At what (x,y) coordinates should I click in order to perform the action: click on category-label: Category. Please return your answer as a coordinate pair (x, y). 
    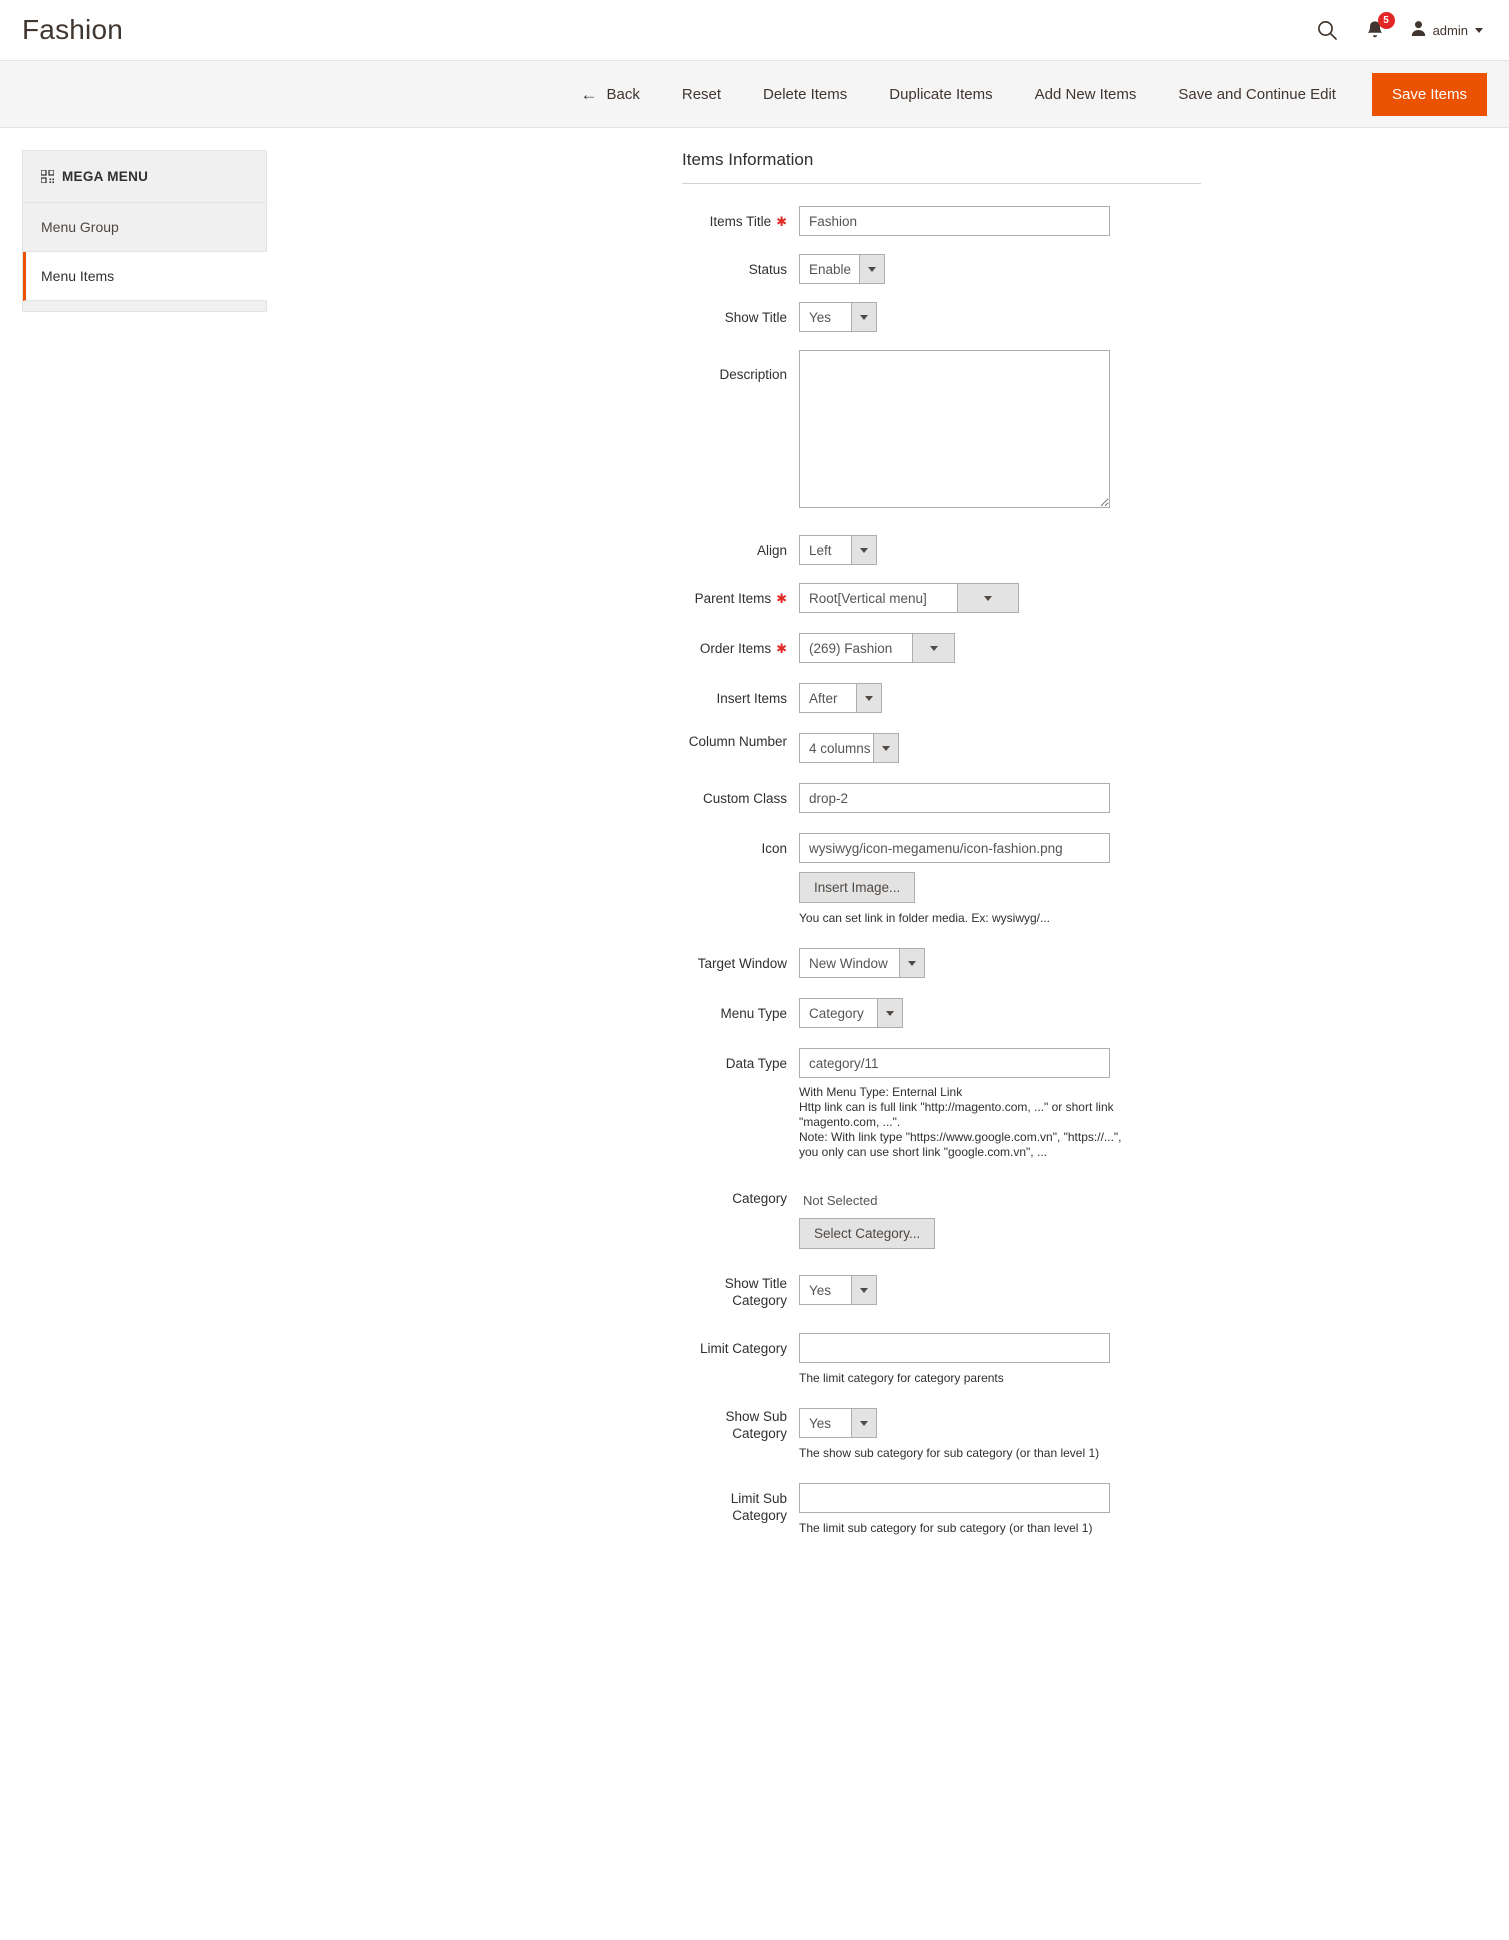
    Looking at the image, I should click on (759, 1198).